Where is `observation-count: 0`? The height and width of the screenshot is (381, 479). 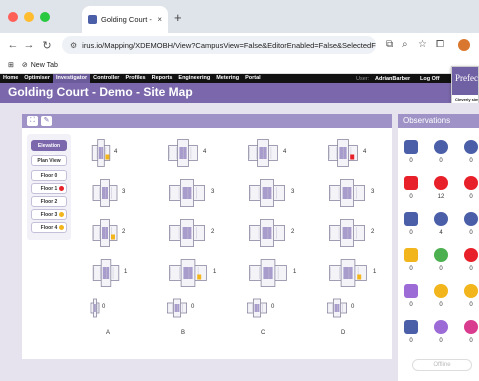 observation-count: 0 is located at coordinates (411, 269).